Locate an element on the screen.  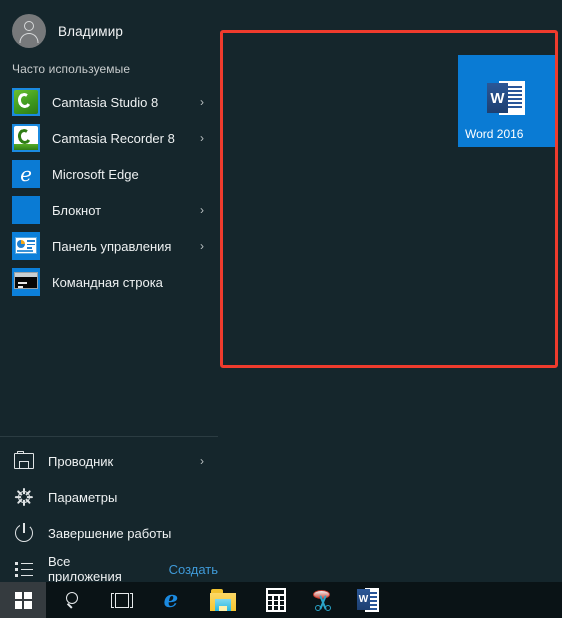
app-item-control-panel: Панель управления › is located at coordinates (109, 246).